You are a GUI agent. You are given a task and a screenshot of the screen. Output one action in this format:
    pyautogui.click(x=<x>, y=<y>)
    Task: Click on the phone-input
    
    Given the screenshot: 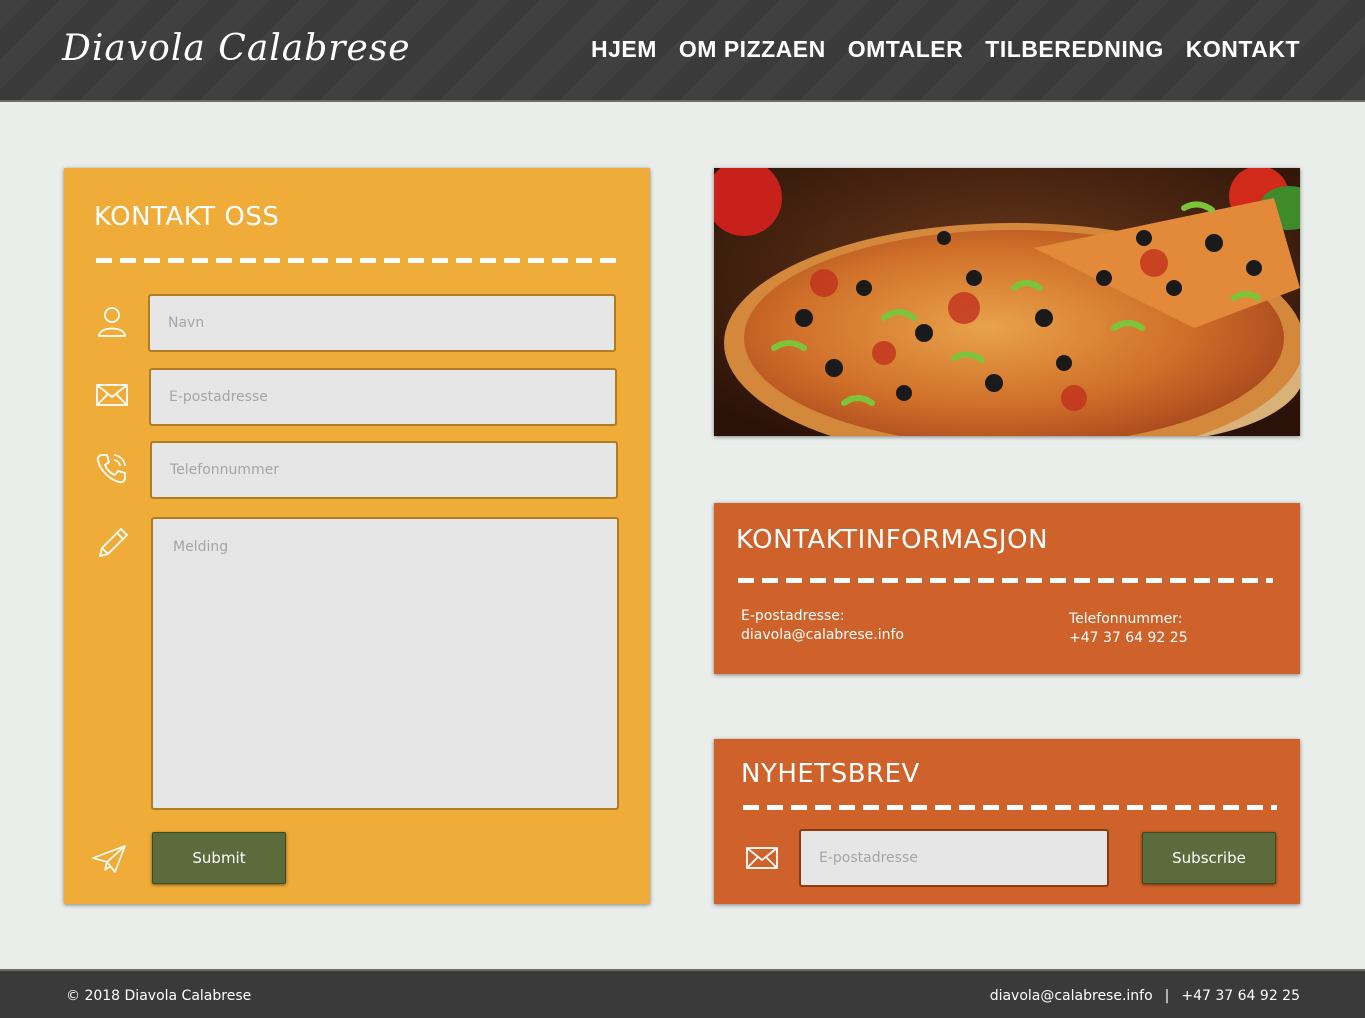 What is the action you would take?
    pyautogui.click(x=384, y=470)
    